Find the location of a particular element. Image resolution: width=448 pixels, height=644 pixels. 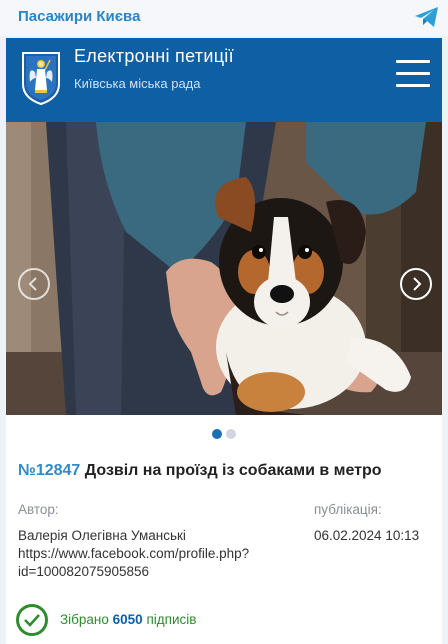

site-header: Електронні петиції Київська міська рада is located at coordinates (224, 80).